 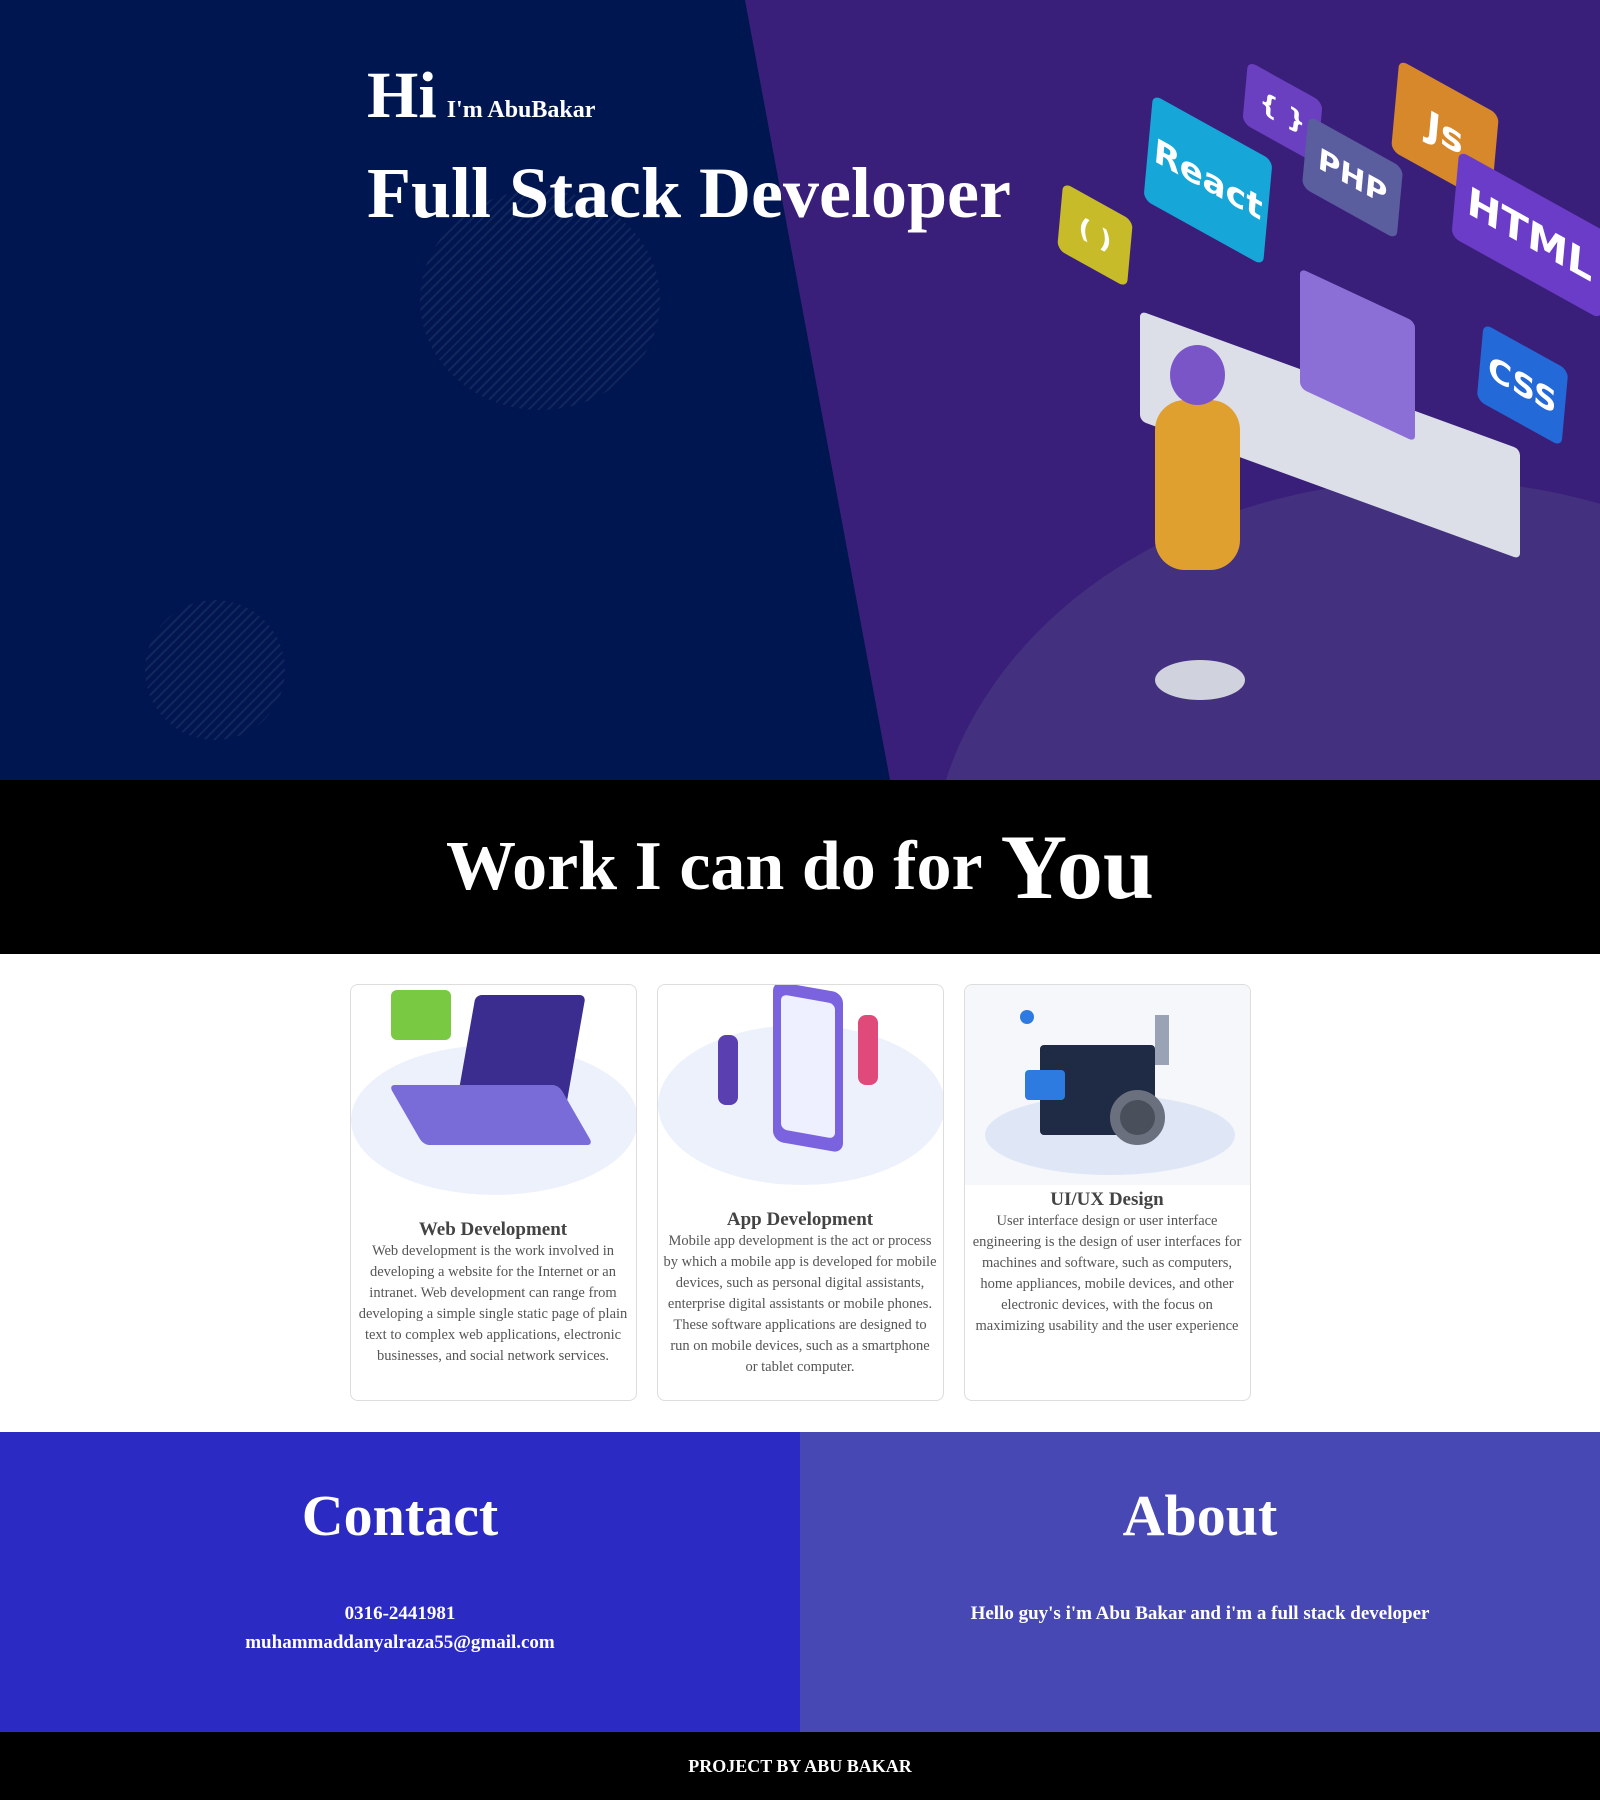 I want to click on services-title: Work I can do for, so click(x=714, y=866).